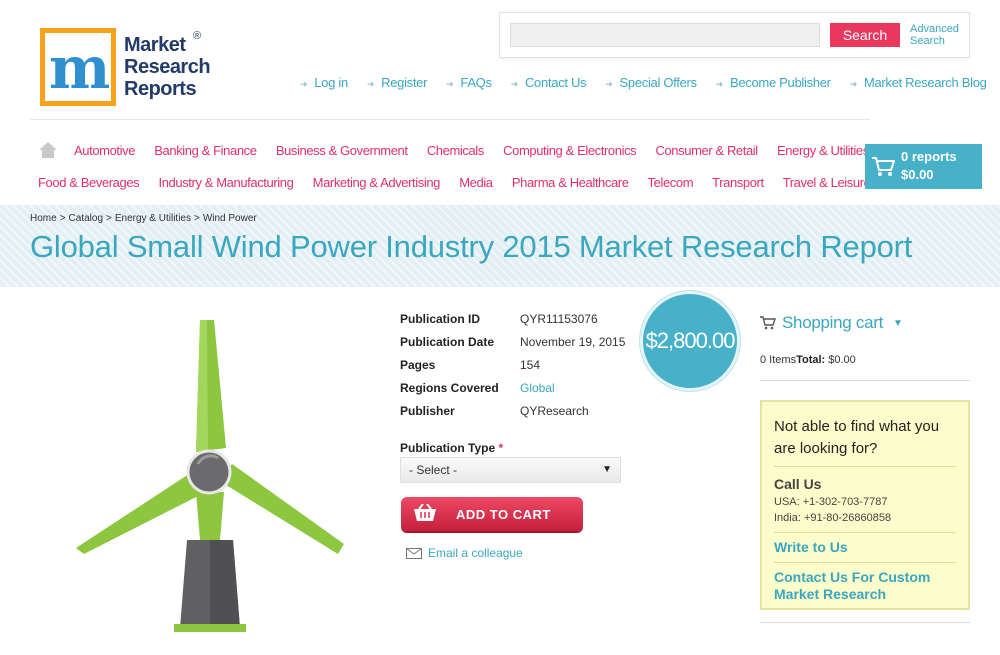  I want to click on breadcrumb-energy-utilities: Energy & Utilities, so click(153, 218).